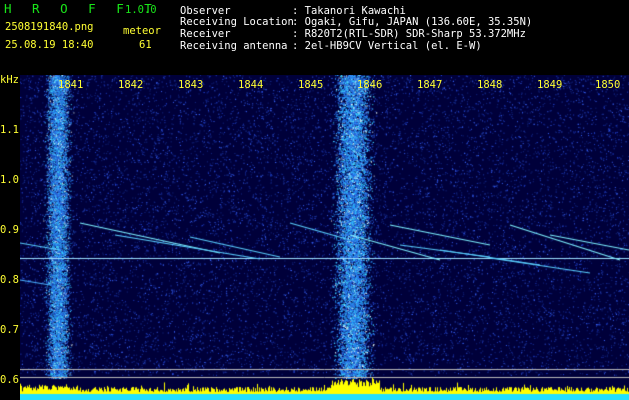 The width and height of the screenshot is (629, 400). Describe the element at coordinates (191, 85) in the screenshot. I see `x-tick-label: 1843` at that location.